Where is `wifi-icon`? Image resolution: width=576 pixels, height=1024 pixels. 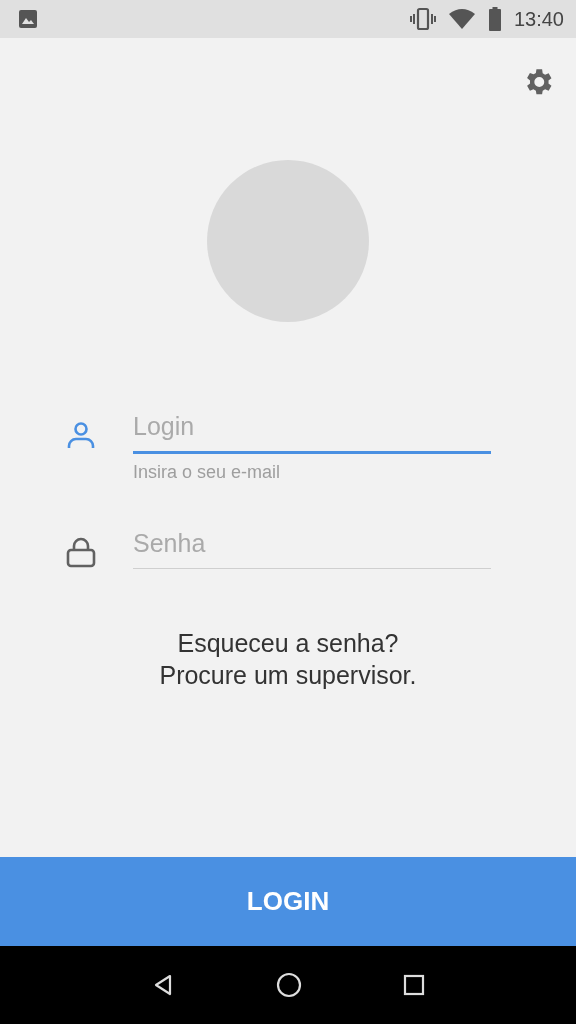 wifi-icon is located at coordinates (461, 19).